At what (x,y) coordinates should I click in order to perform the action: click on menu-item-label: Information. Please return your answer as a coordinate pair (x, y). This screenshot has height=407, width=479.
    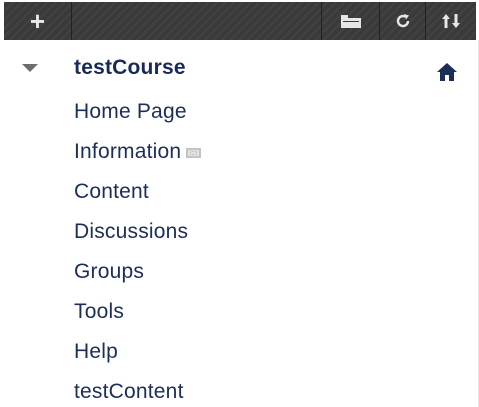
    Looking at the image, I should click on (128, 151).